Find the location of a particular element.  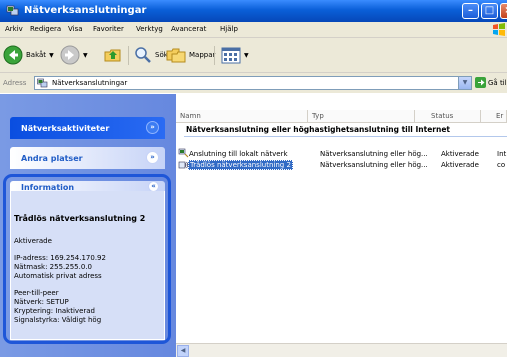

back-button: Bakåt ▼ is located at coordinates (28, 55).